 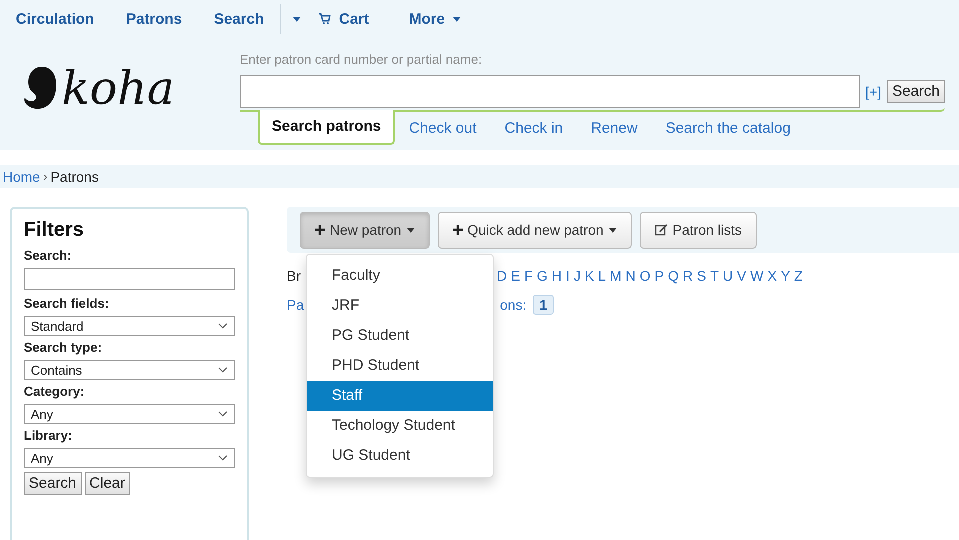 I want to click on pages-label: ons:, so click(x=513, y=305).